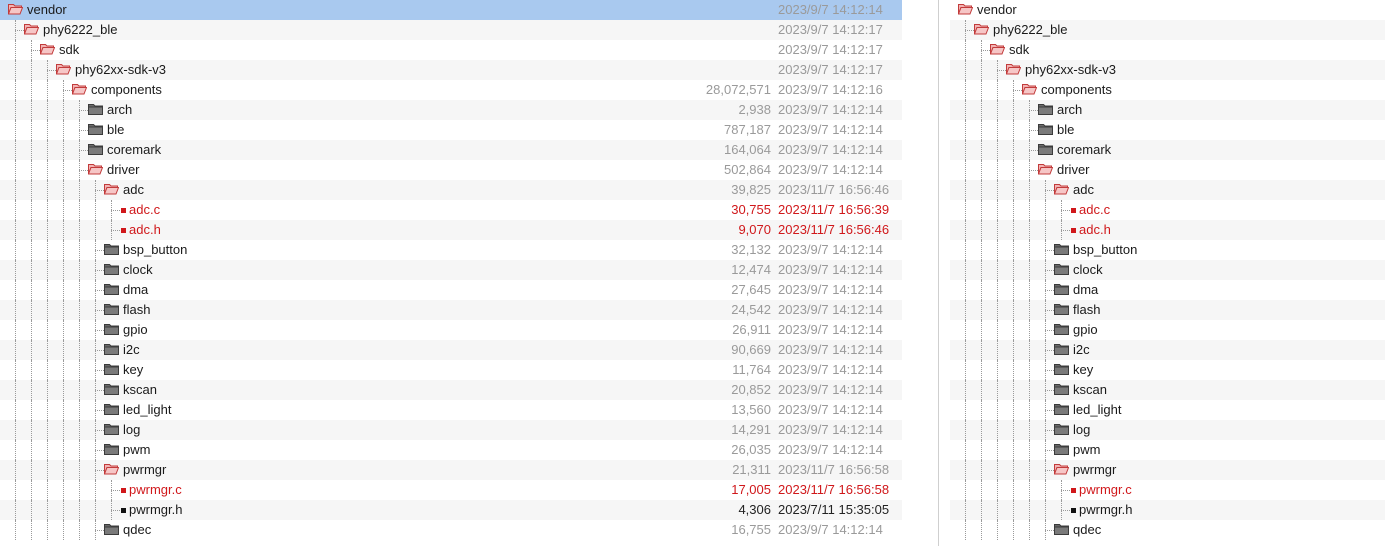  Describe the element at coordinates (451, 410) in the screenshot. I see `tree-row: led_light 13,560 2023/9/7 14:12:14` at that location.